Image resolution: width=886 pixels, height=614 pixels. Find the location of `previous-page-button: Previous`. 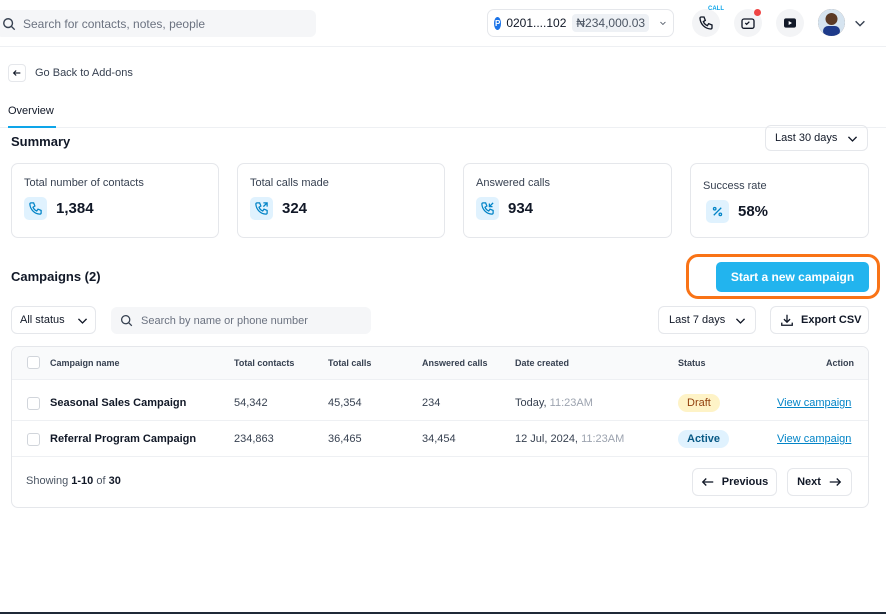

previous-page-button: Previous is located at coordinates (734, 482).